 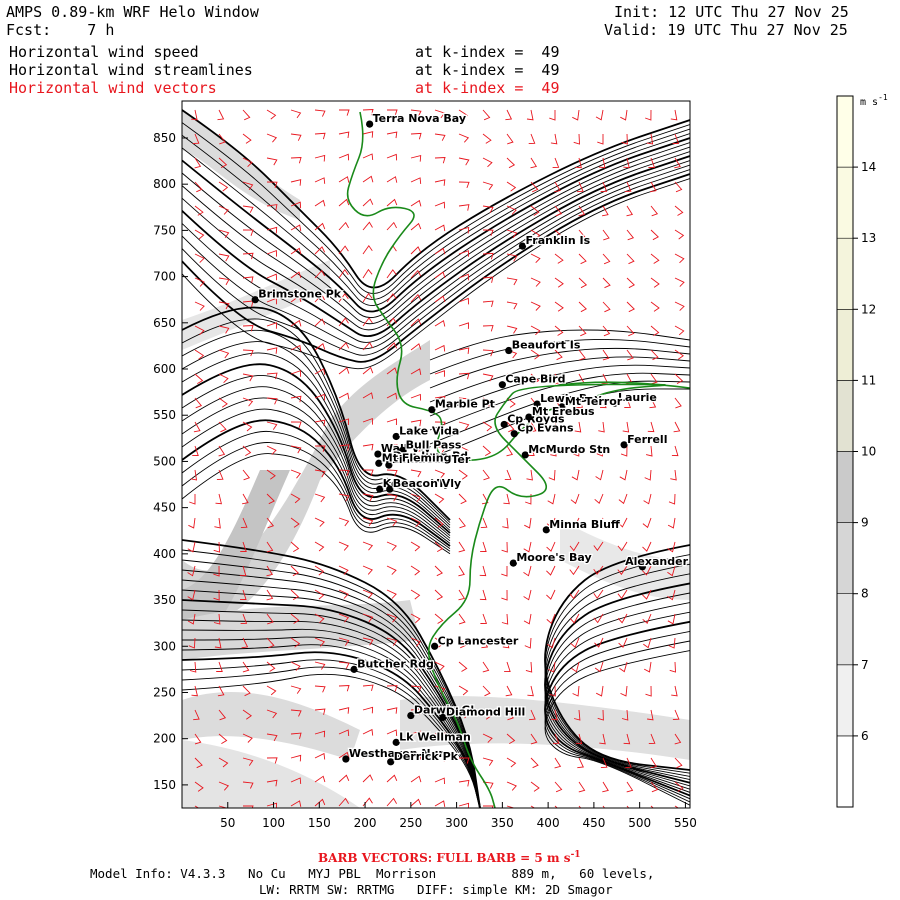 I want to click on place-label: Moore's Bay, so click(x=553, y=557).